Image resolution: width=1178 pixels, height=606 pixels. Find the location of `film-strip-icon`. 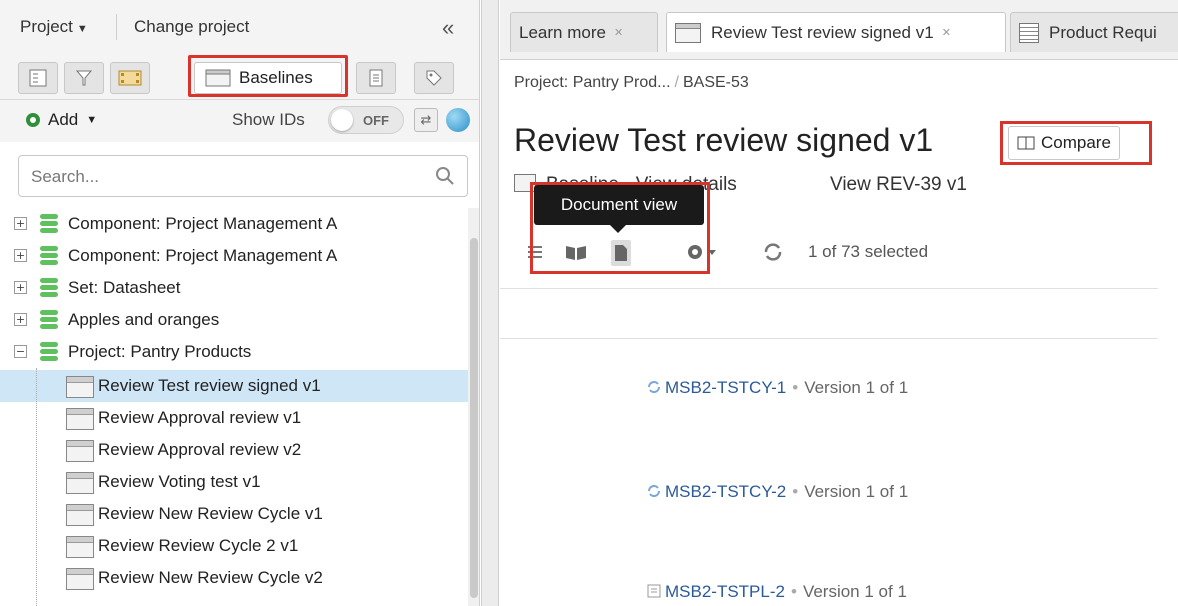

film-strip-icon is located at coordinates (130, 78).